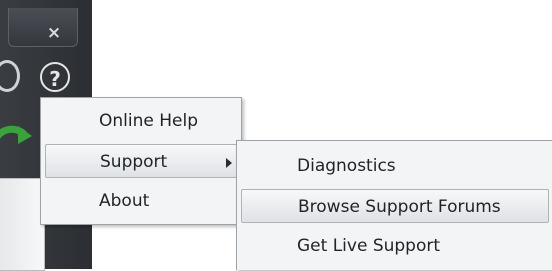 The width and height of the screenshot is (552, 271). Describe the element at coordinates (124, 201) in the screenshot. I see `menu-item-label: About` at that location.